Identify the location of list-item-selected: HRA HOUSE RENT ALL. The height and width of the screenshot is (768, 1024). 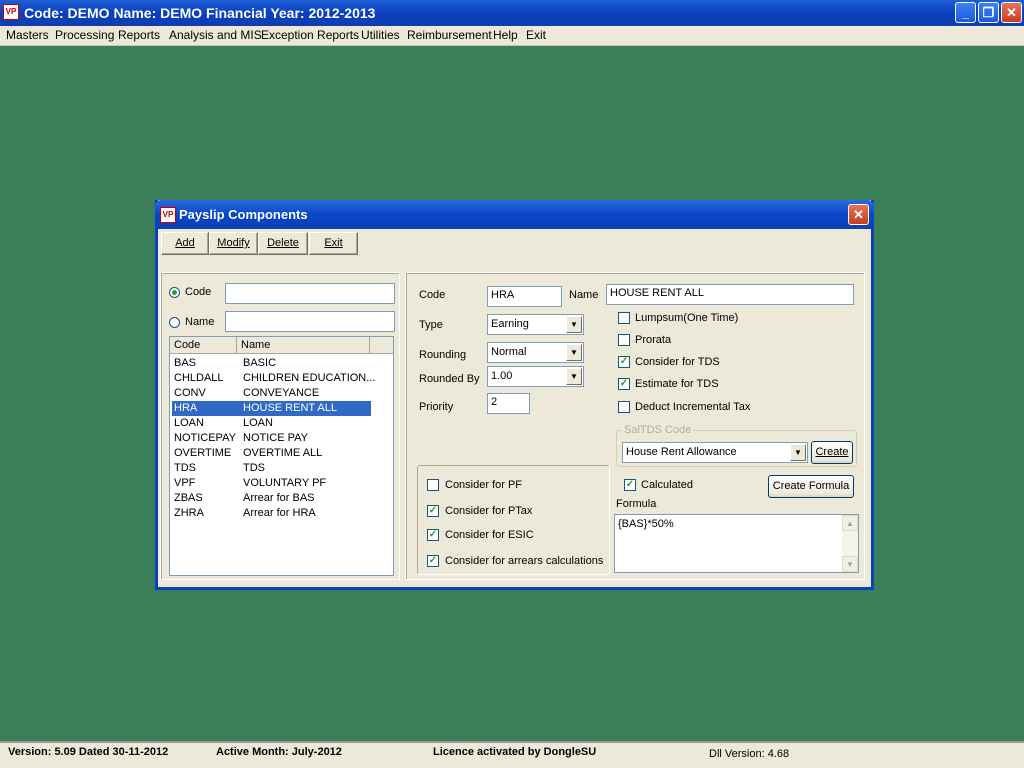
(271, 408).